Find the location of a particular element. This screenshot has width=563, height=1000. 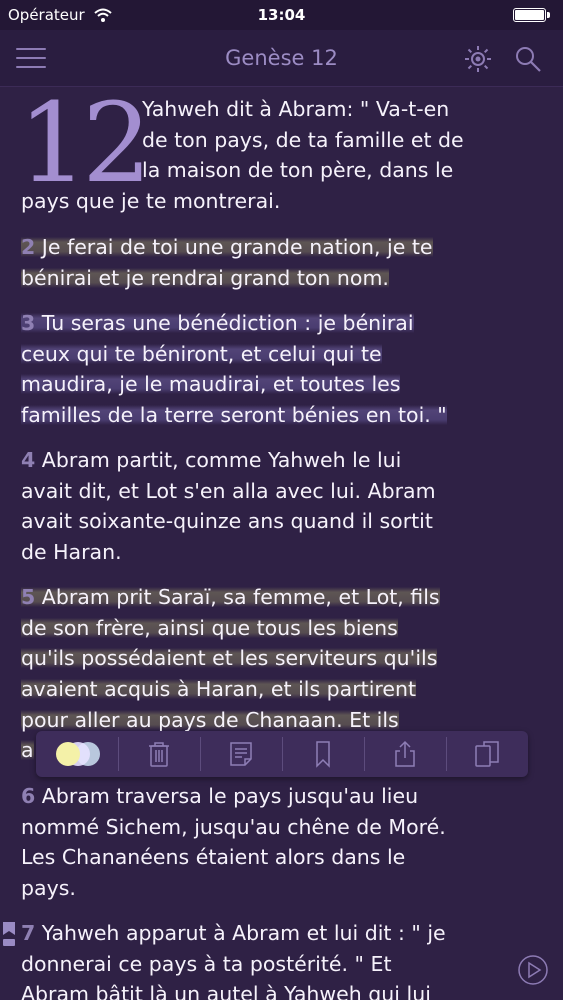

battery-icon is located at coordinates (533, 15).